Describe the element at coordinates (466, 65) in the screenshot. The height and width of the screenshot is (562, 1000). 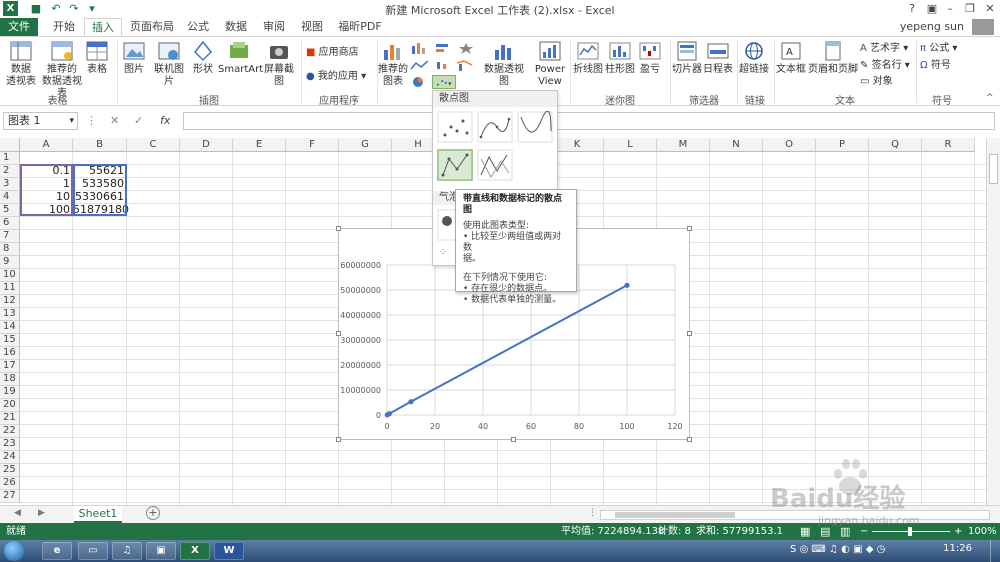
I see `combo-chart-icon` at that location.